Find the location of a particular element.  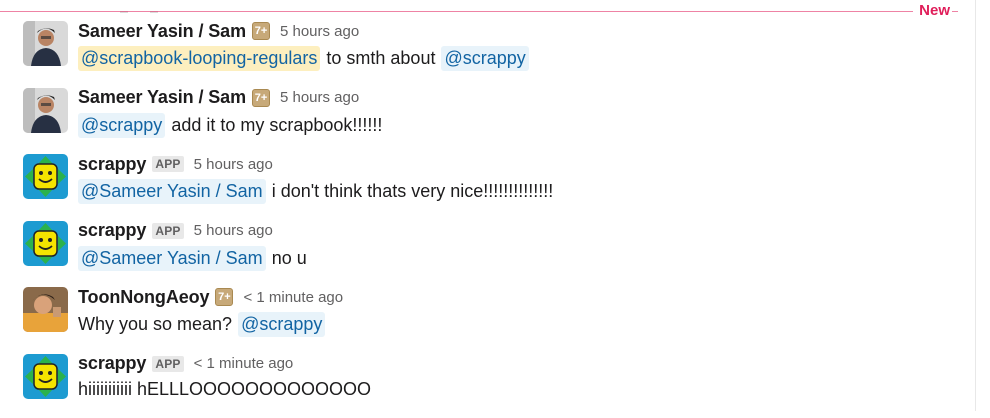

new-messages-label: New is located at coordinates (932, 10).